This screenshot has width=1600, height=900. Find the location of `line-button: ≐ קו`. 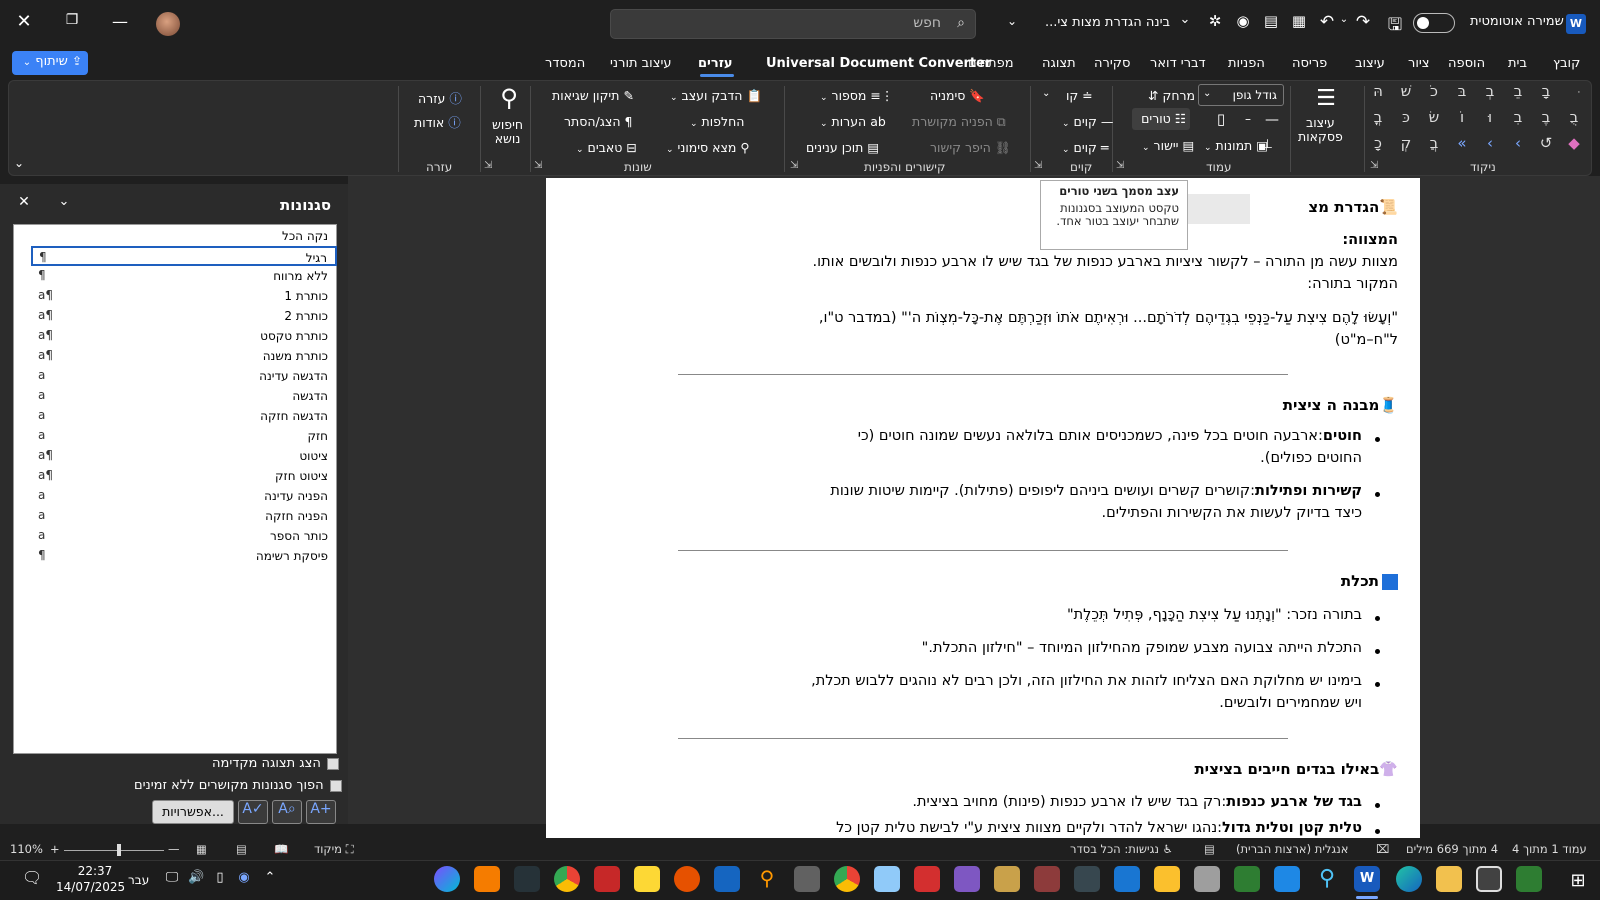

line-button: ≐ קו is located at coordinates (1079, 95).